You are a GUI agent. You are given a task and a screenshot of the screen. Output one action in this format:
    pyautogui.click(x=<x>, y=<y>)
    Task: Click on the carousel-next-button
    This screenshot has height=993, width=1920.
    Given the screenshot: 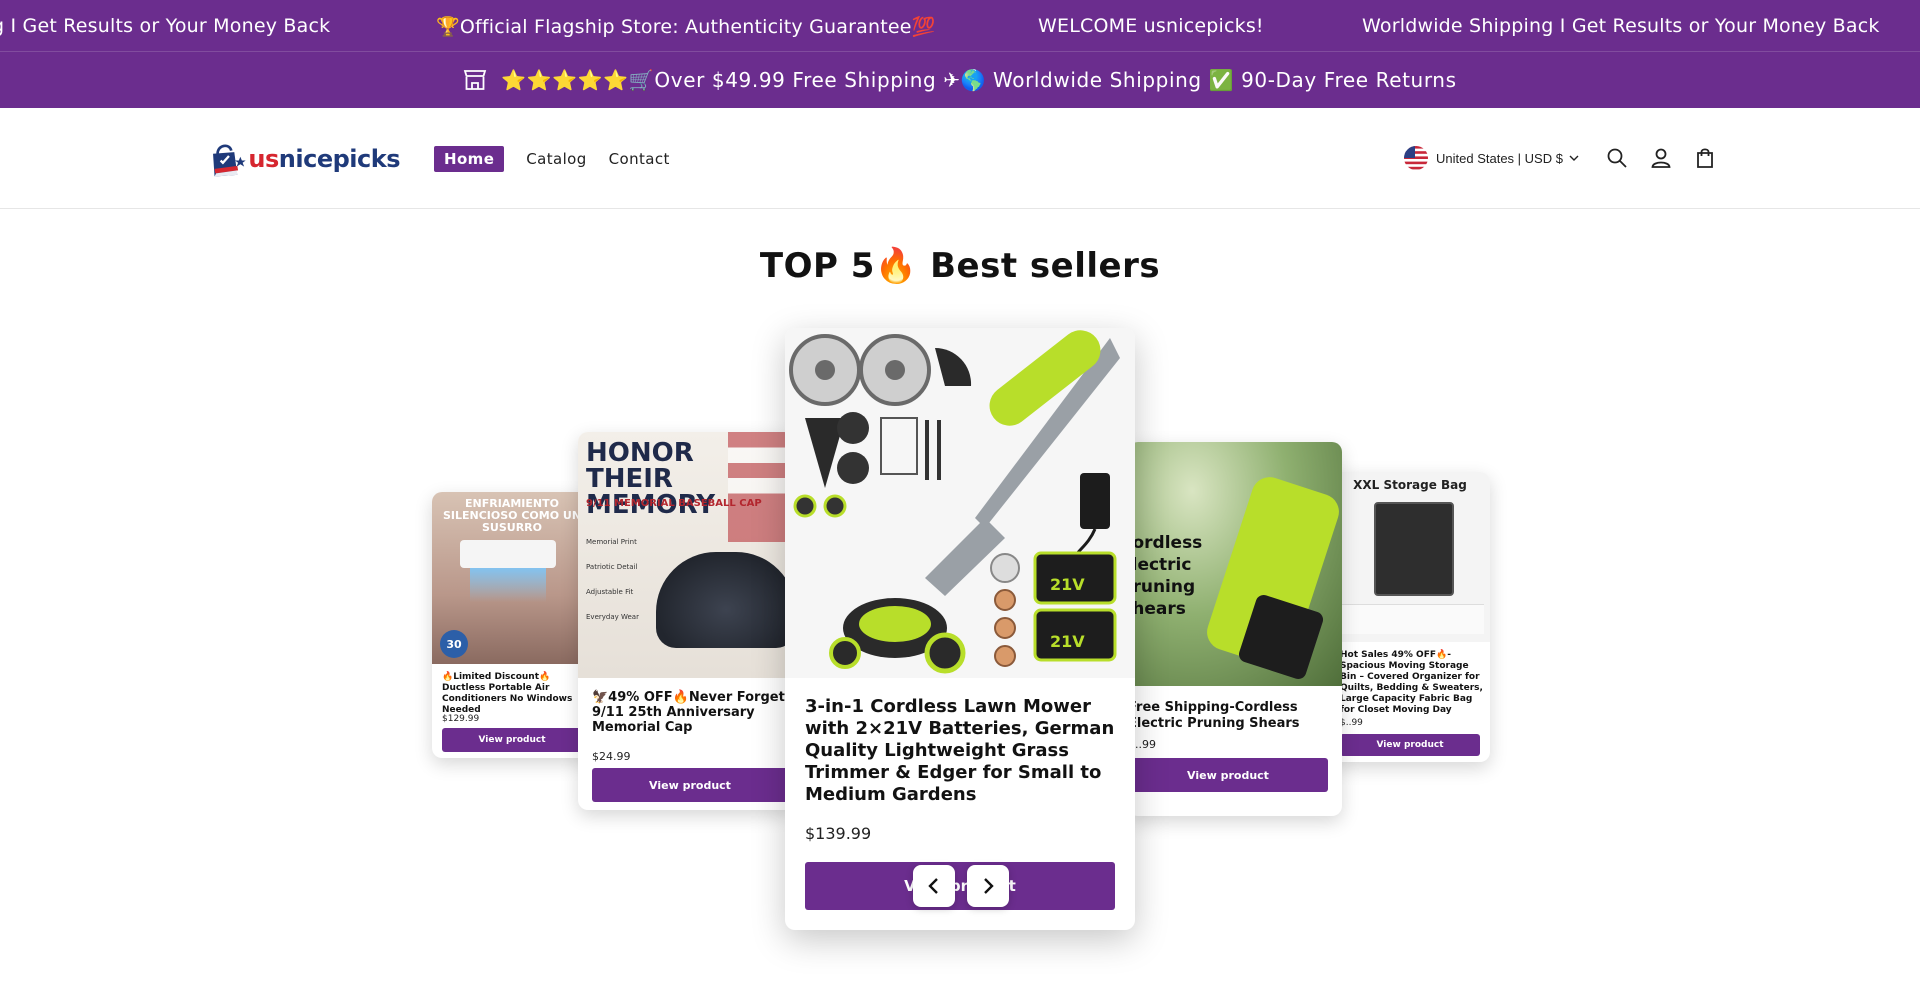 What is the action you would take?
    pyautogui.click(x=988, y=886)
    